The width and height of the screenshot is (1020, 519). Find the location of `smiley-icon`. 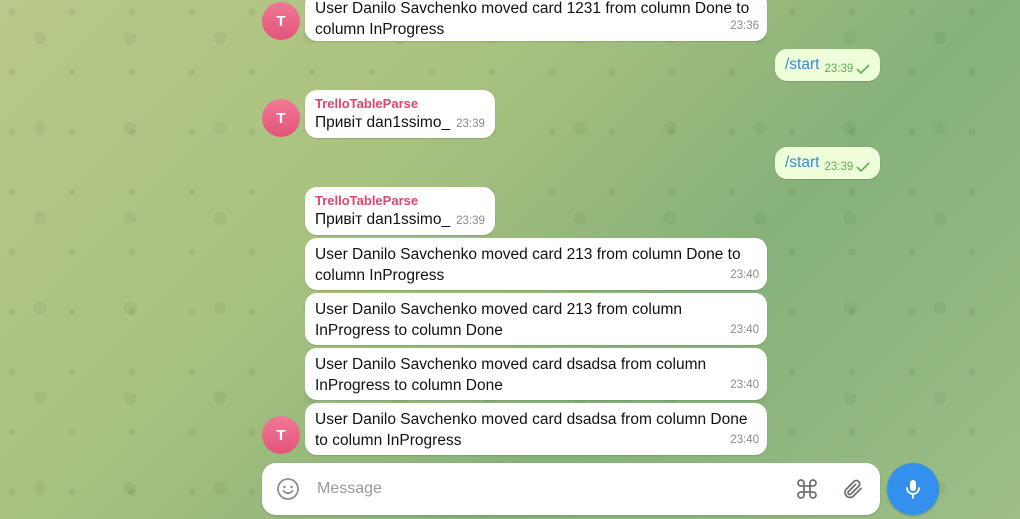

smiley-icon is located at coordinates (288, 489).